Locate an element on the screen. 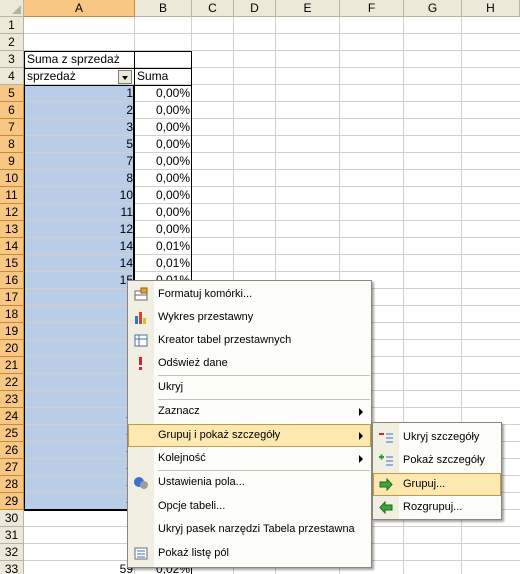 The image size is (520, 574). pivot-title-cell: Suma z sprzedaż is located at coordinates (80, 59).